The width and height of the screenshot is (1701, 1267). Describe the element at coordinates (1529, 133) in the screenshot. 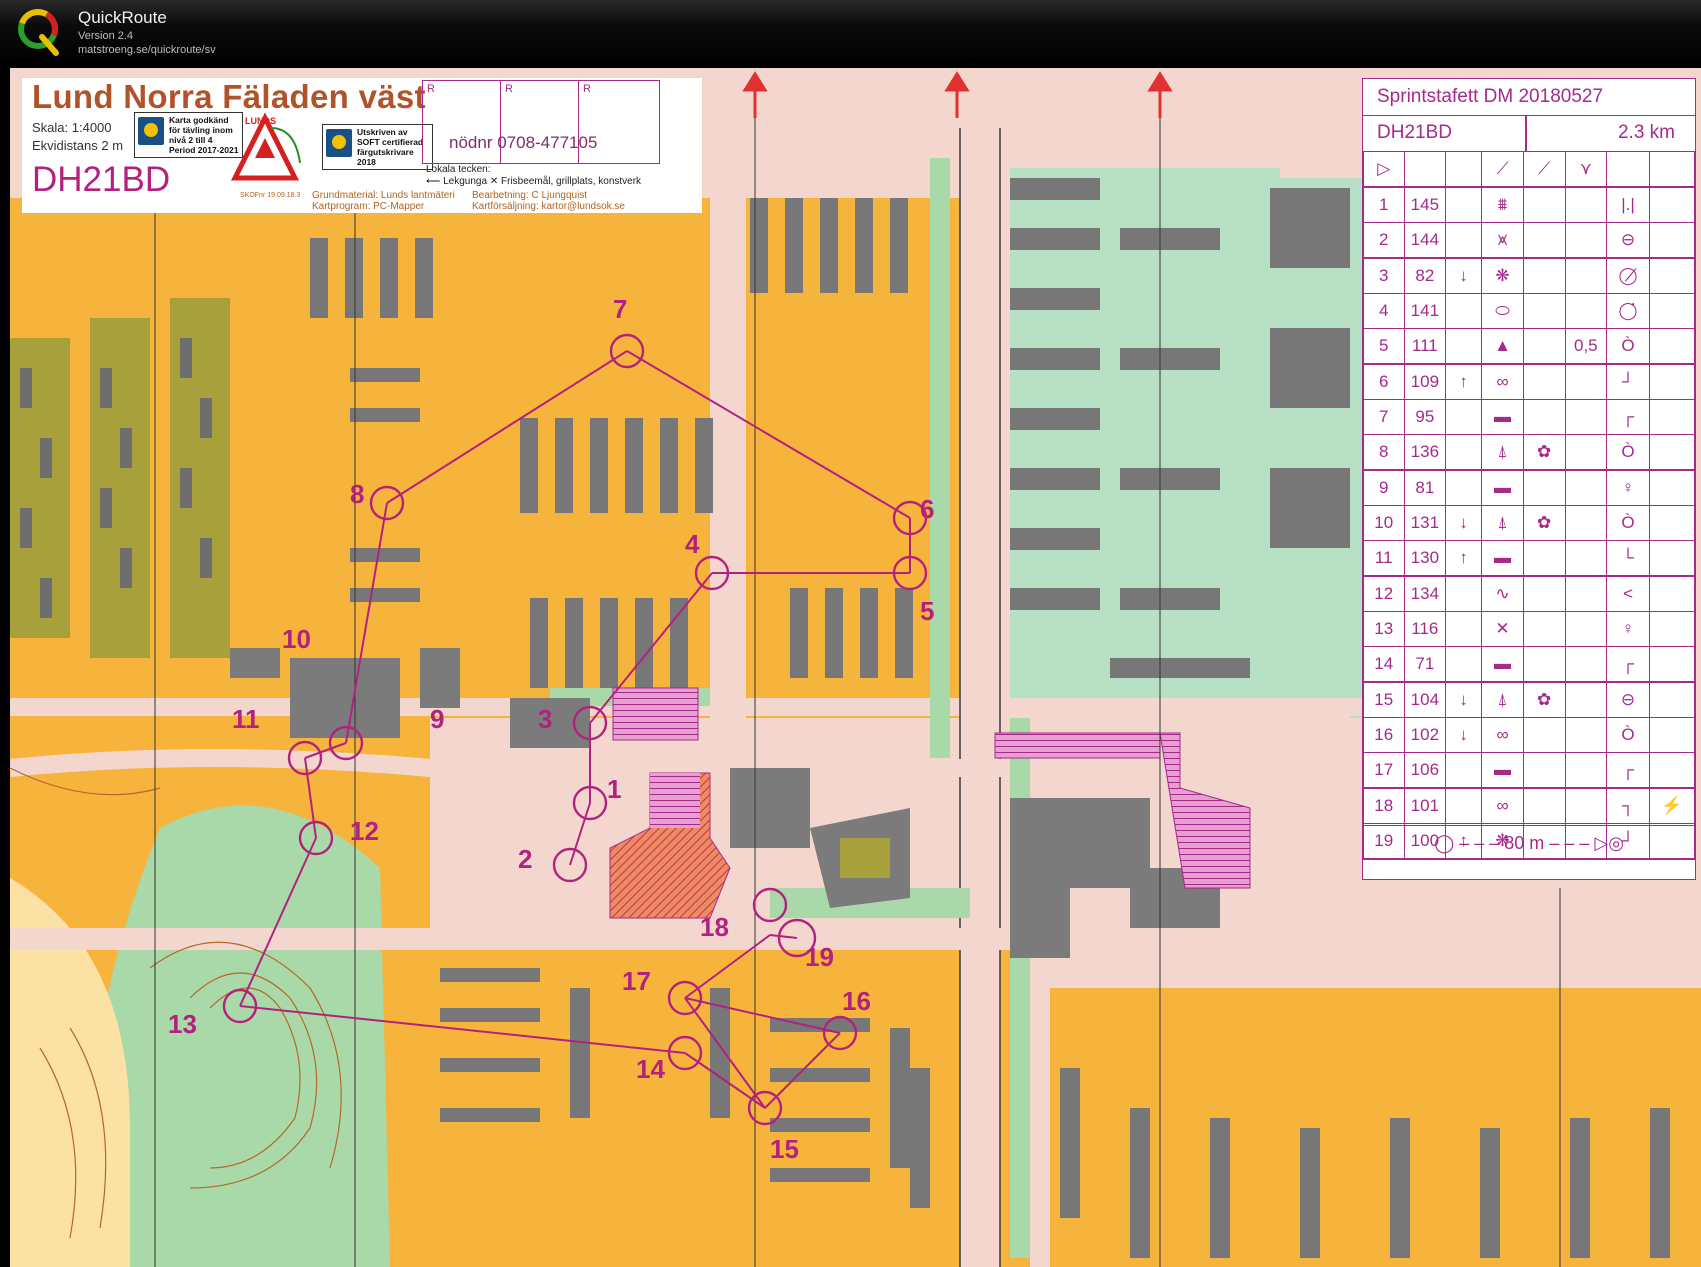

I see `cd-class-row: DH21BD 2.3 km` at that location.